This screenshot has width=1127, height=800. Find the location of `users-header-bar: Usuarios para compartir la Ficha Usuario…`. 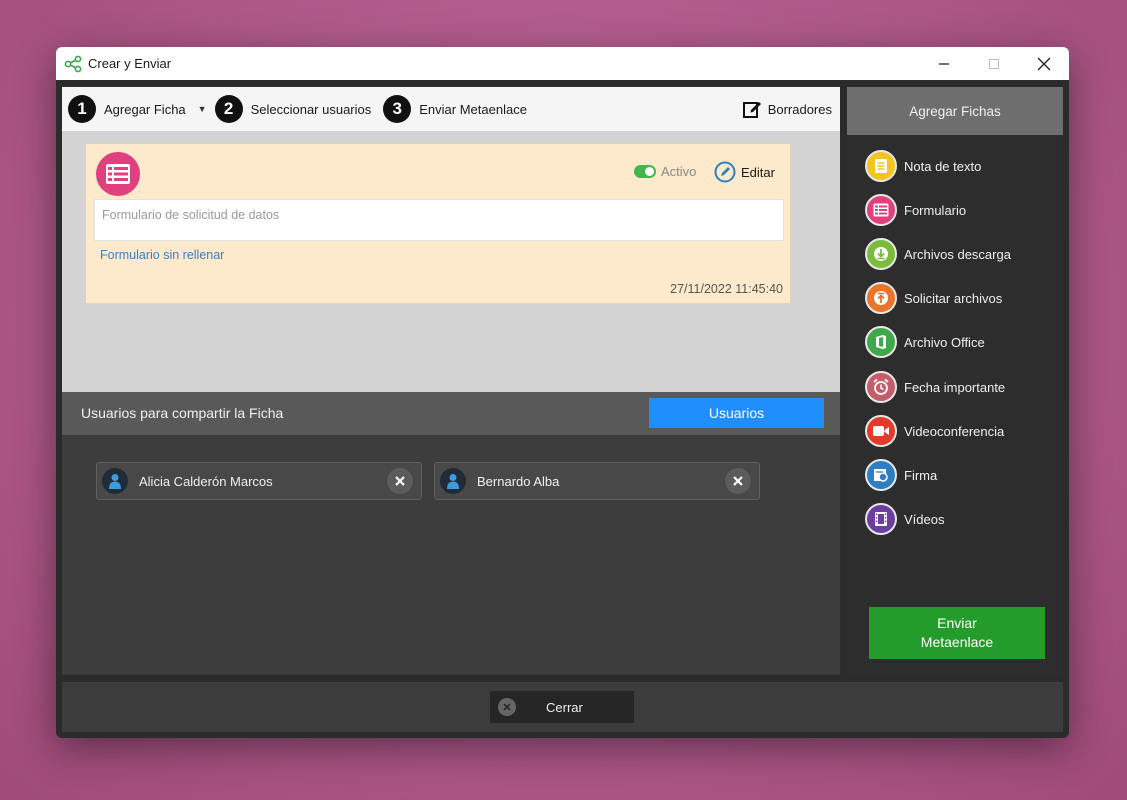

users-header-bar: Usuarios para compartir la Ficha Usuario… is located at coordinates (451, 413).